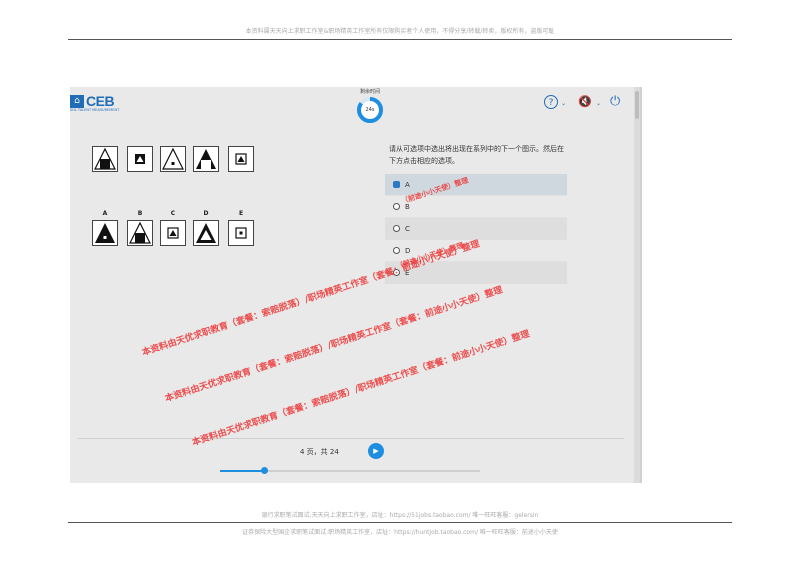  What do you see at coordinates (100, 101) in the screenshot?
I see `logo-text: CEB` at bounding box center [100, 101].